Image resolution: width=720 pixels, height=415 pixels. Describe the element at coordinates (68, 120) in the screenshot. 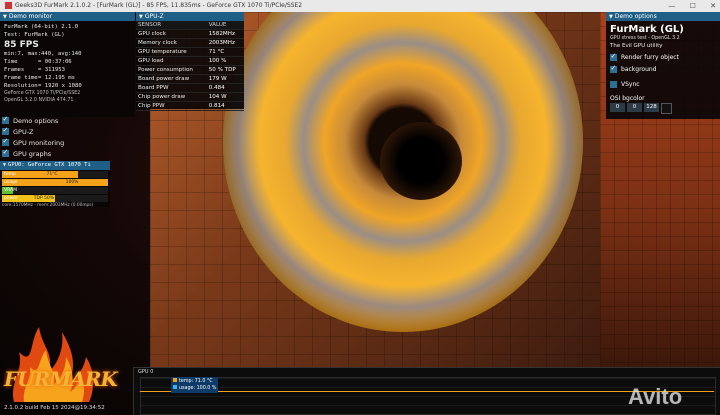

I see `toggle-demo-options: Demo options` at that location.